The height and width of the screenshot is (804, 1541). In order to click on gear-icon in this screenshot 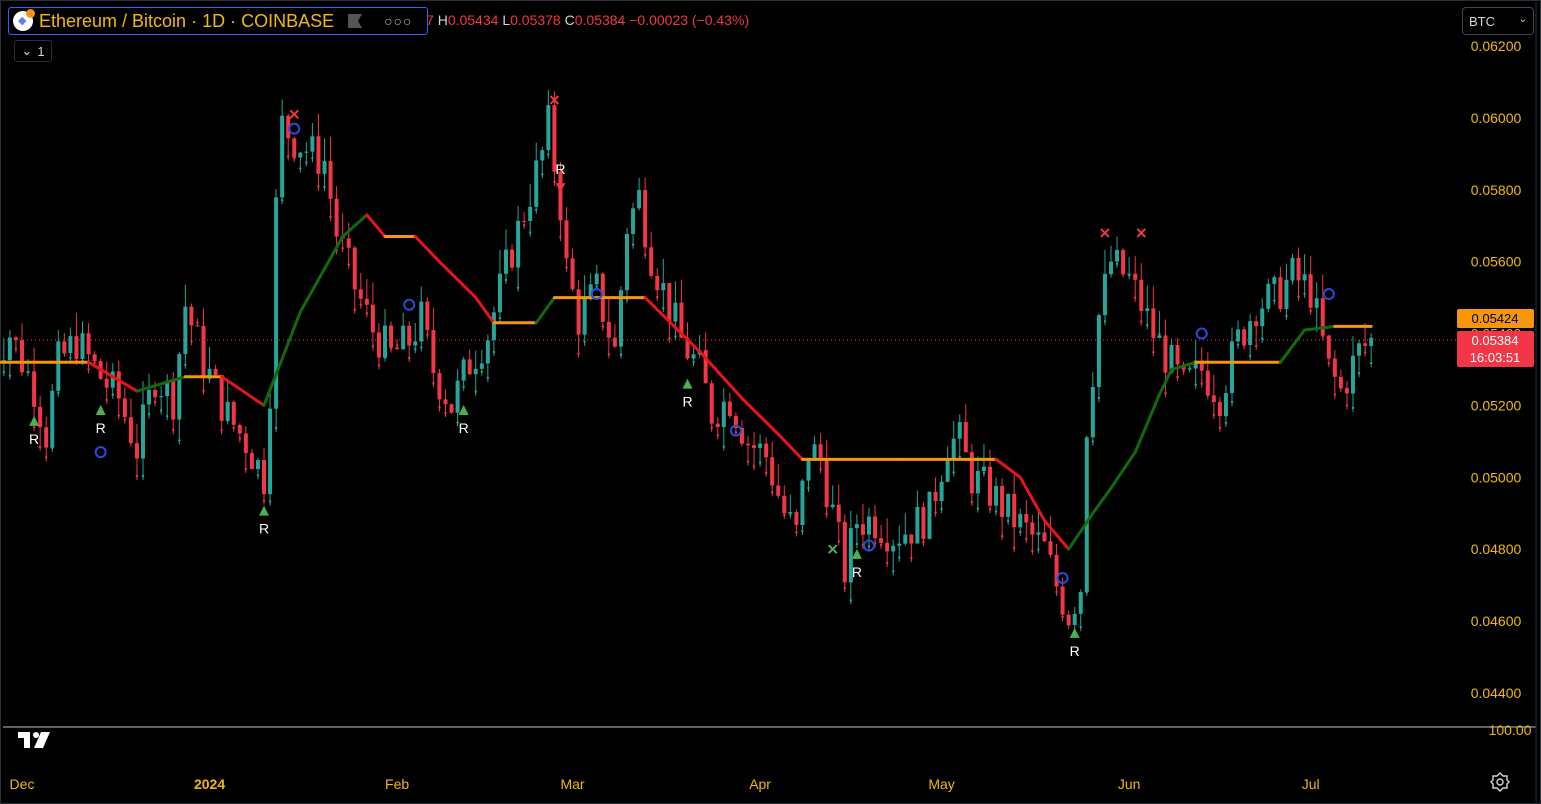, I will do `click(1500, 782)`.